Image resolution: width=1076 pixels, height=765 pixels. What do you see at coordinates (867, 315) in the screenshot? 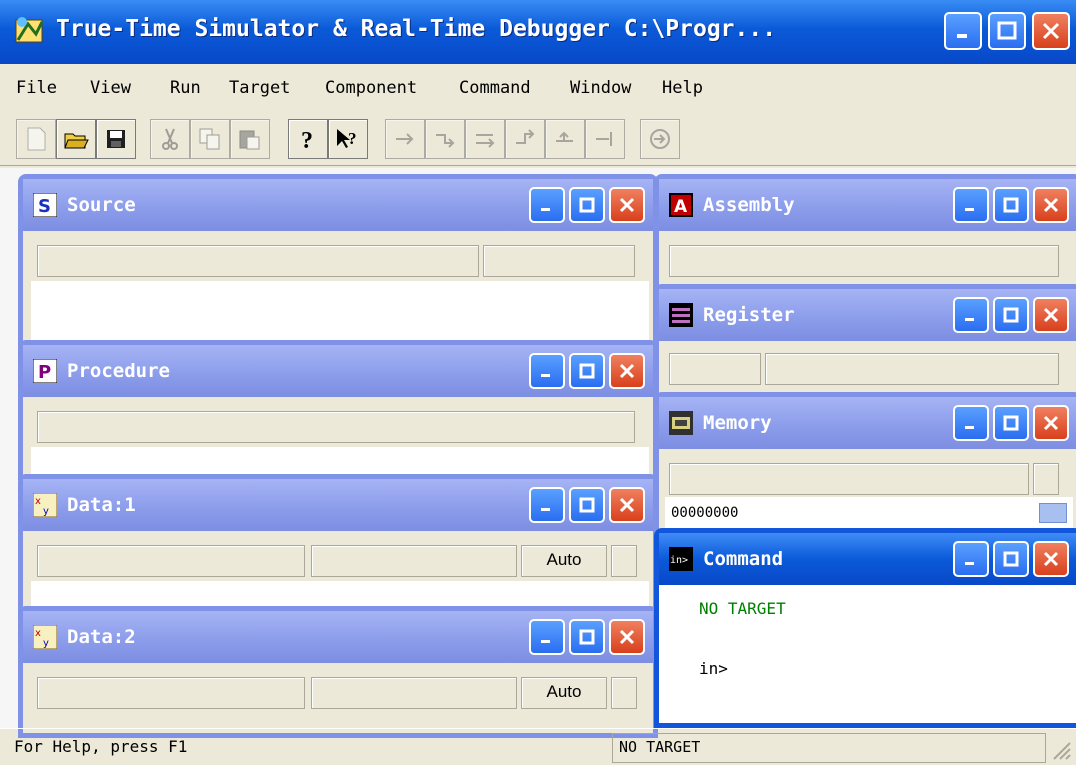
I see `register-title-bar: Register` at bounding box center [867, 315].